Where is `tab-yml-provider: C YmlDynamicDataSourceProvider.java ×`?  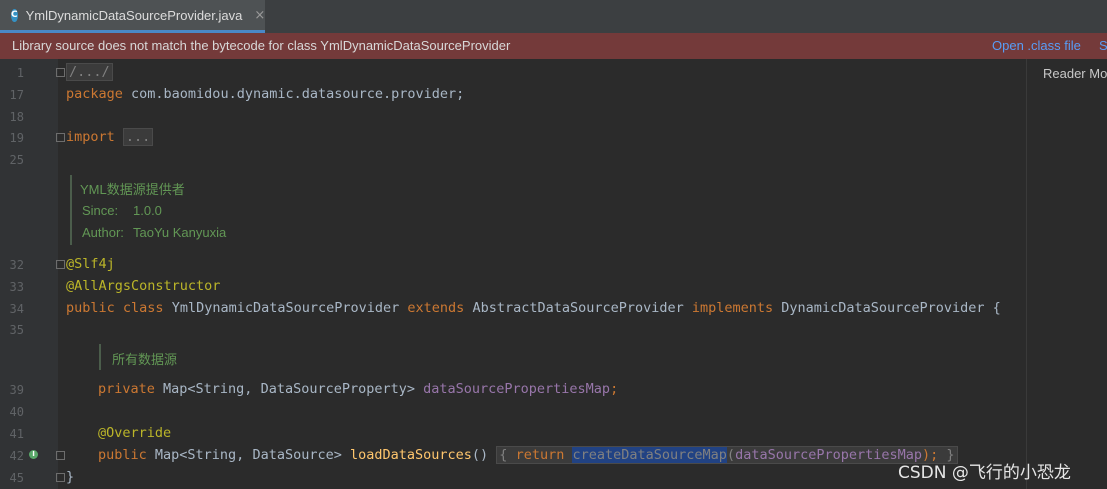
tab-yml-provider: C YmlDynamicDataSourceProvider.java × is located at coordinates (132, 16).